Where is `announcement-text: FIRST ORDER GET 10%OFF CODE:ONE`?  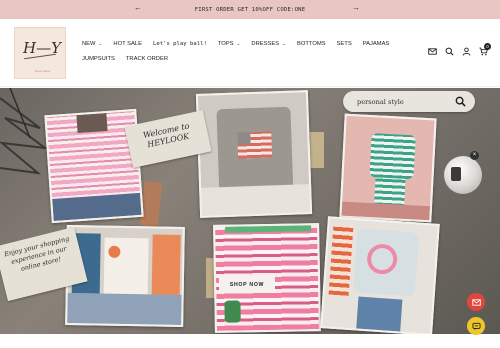
announcement-text: FIRST ORDER GET 10%OFF CODE:ONE is located at coordinates (250, 9).